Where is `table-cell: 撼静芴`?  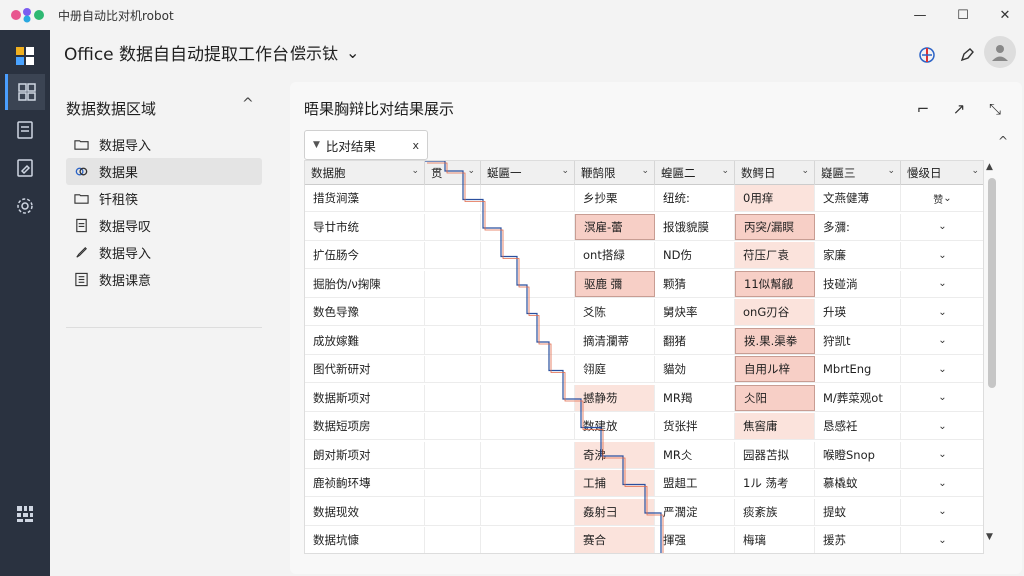 table-cell: 撼静芴 is located at coordinates (615, 397).